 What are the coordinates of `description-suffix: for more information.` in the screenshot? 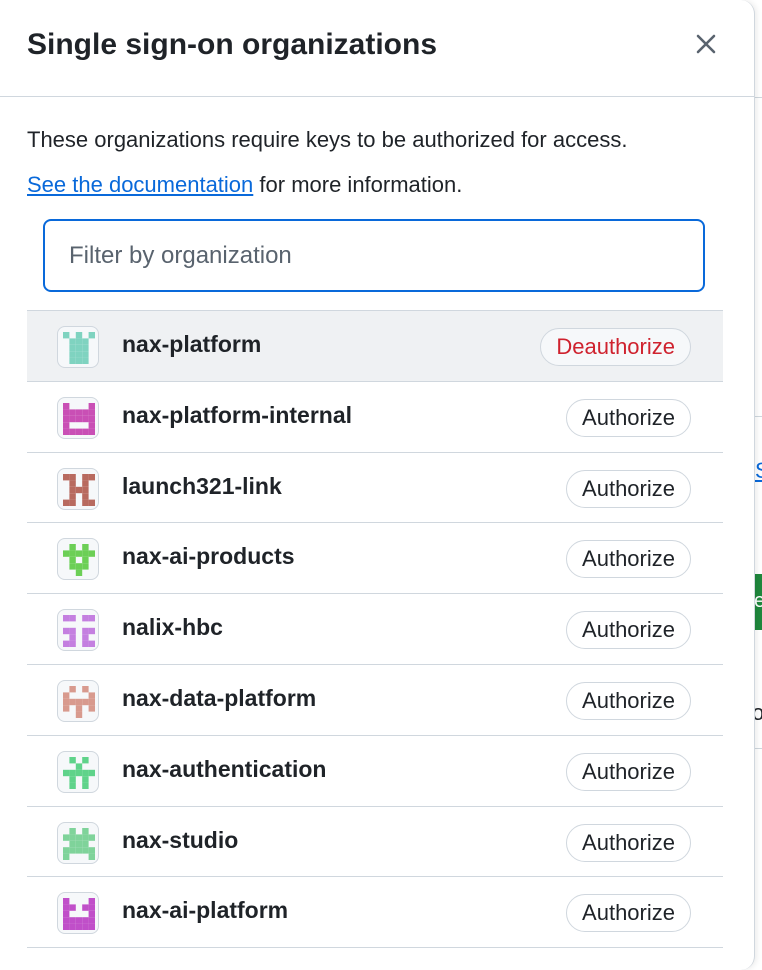 It's located at (361, 184).